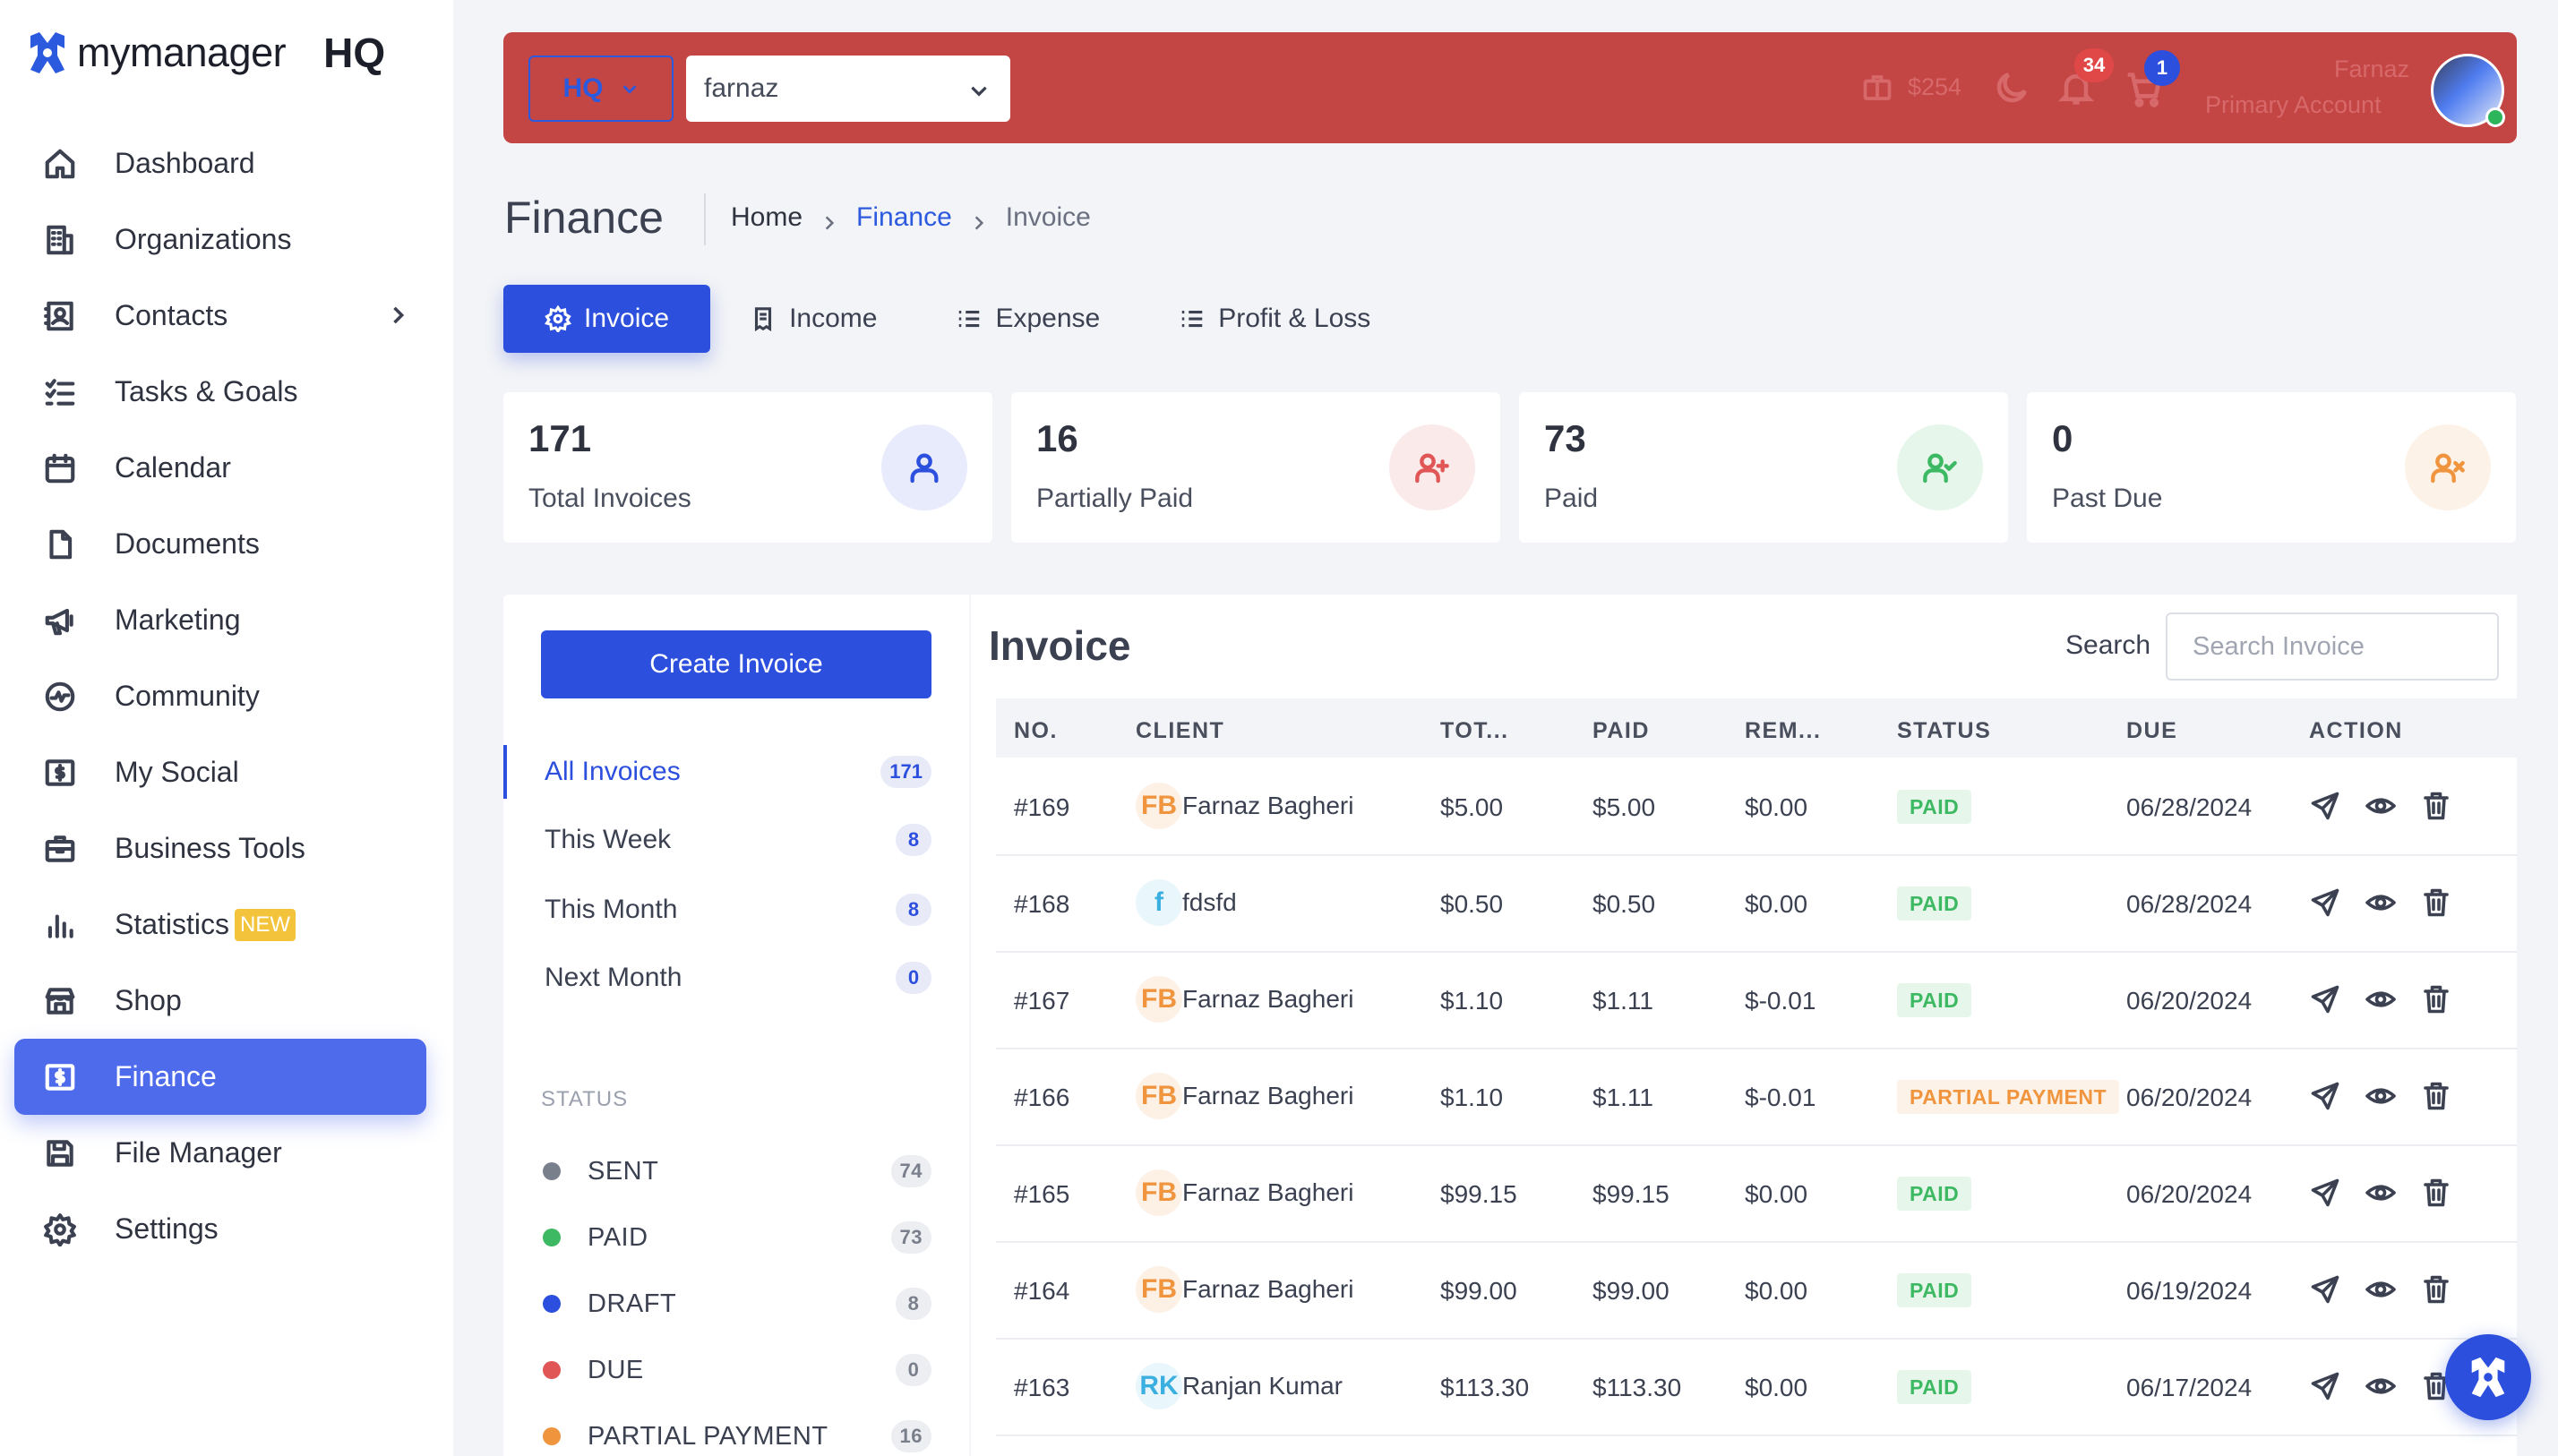 This screenshot has height=1456, width=2558. What do you see at coordinates (220, 1001) in the screenshot?
I see `sidebar-item-shop: Shop` at bounding box center [220, 1001].